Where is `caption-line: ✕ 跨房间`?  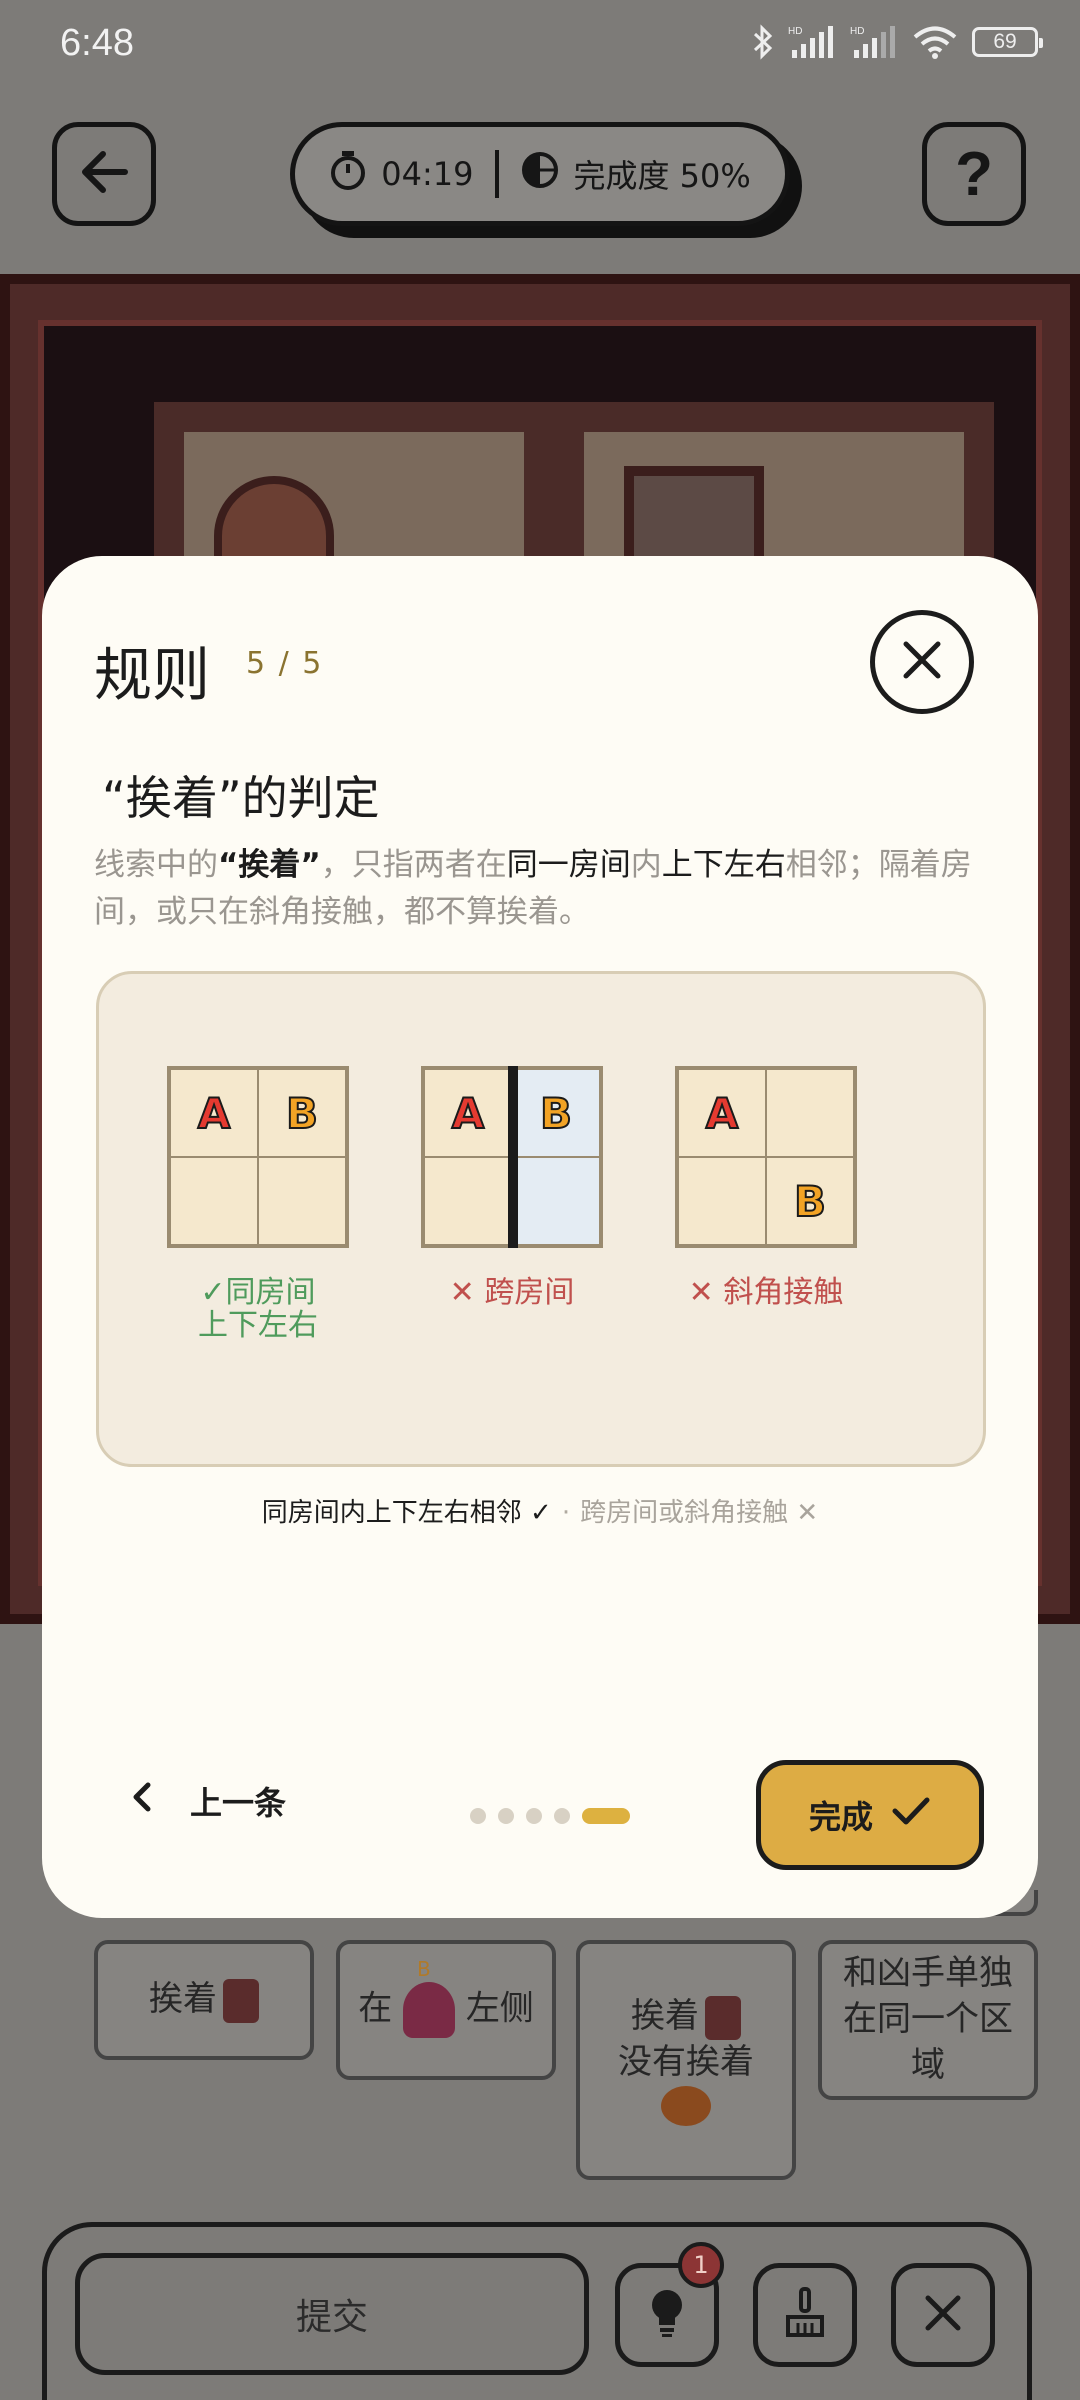
caption-line: ✕ 跨房间 is located at coordinates (512, 1292).